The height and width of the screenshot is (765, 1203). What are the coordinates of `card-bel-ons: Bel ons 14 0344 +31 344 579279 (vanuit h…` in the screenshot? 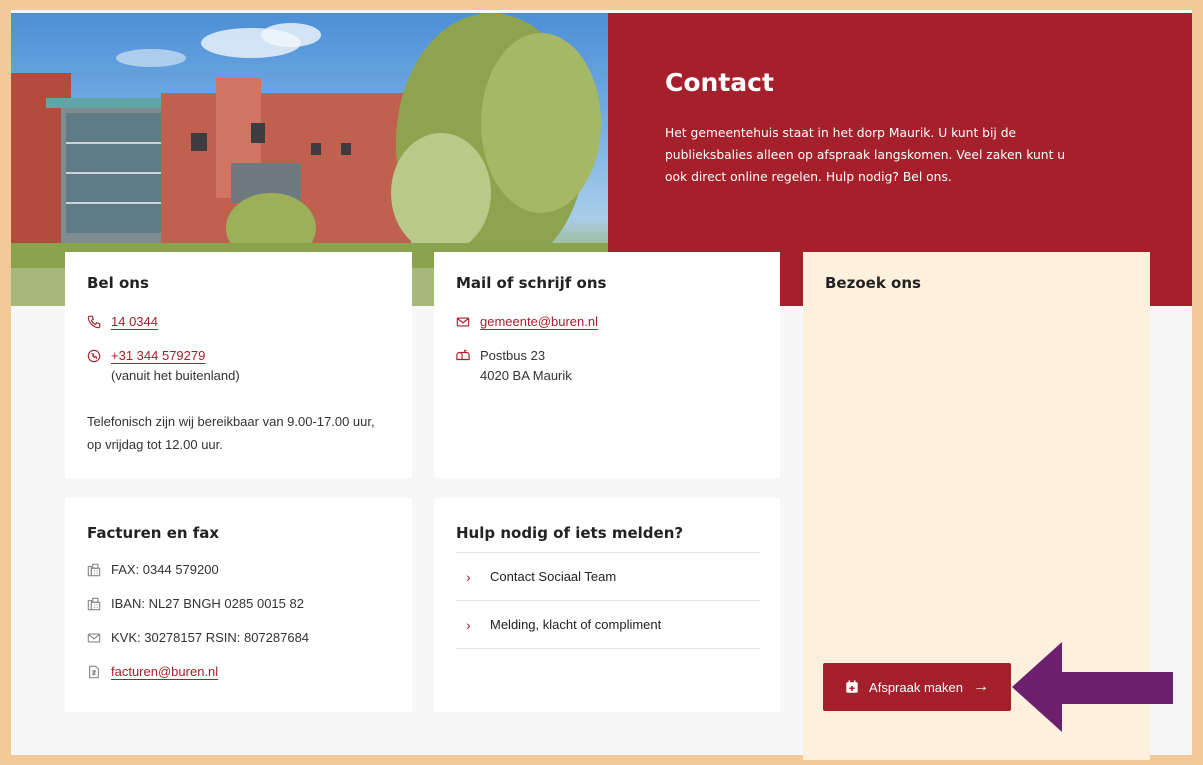 It's located at (238, 365).